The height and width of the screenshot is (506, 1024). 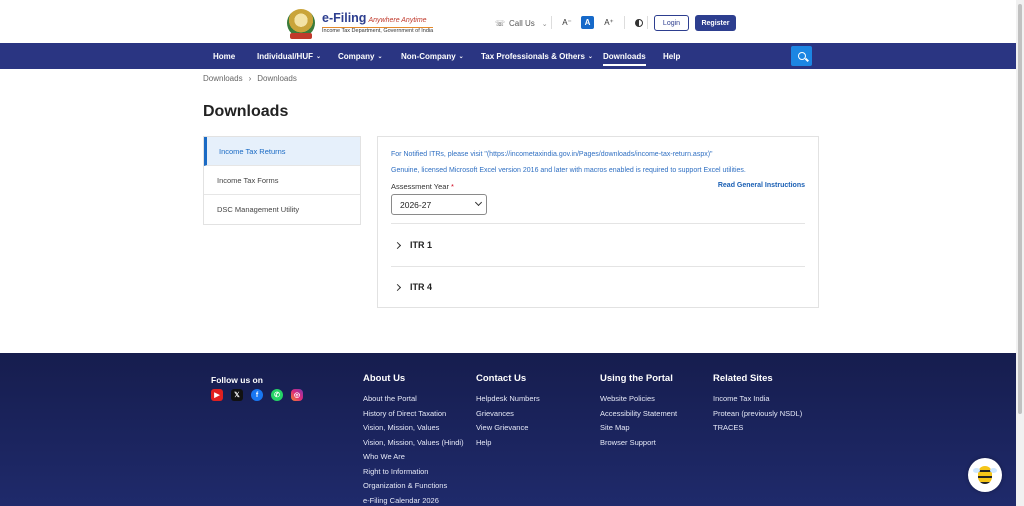 What do you see at coordinates (609, 22) in the screenshot?
I see `increase-font-button: A⁺` at bounding box center [609, 22].